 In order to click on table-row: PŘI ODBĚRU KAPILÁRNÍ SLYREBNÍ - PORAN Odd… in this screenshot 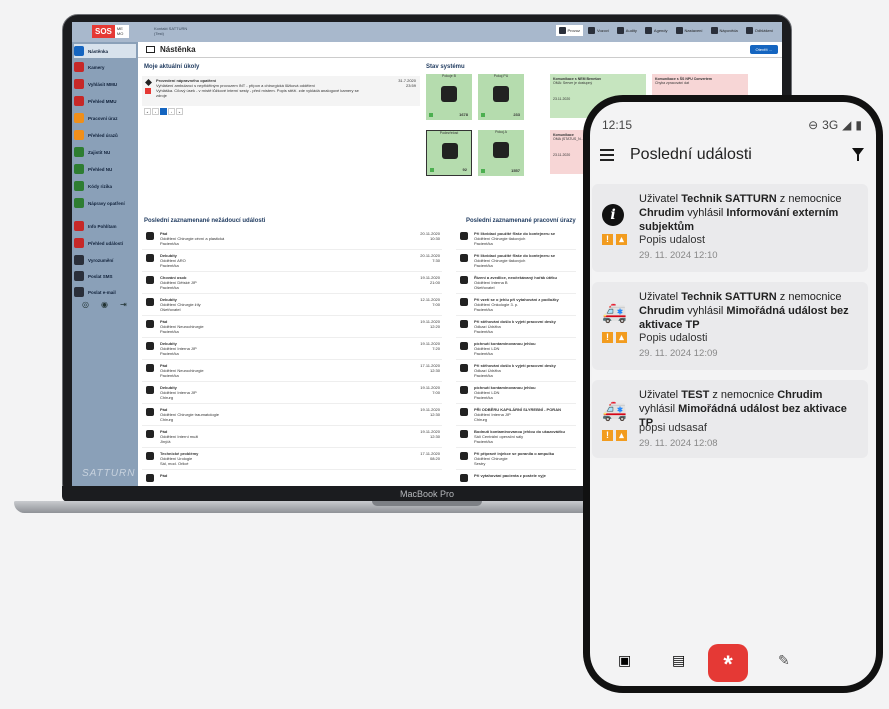, I will do `click(516, 415)`.